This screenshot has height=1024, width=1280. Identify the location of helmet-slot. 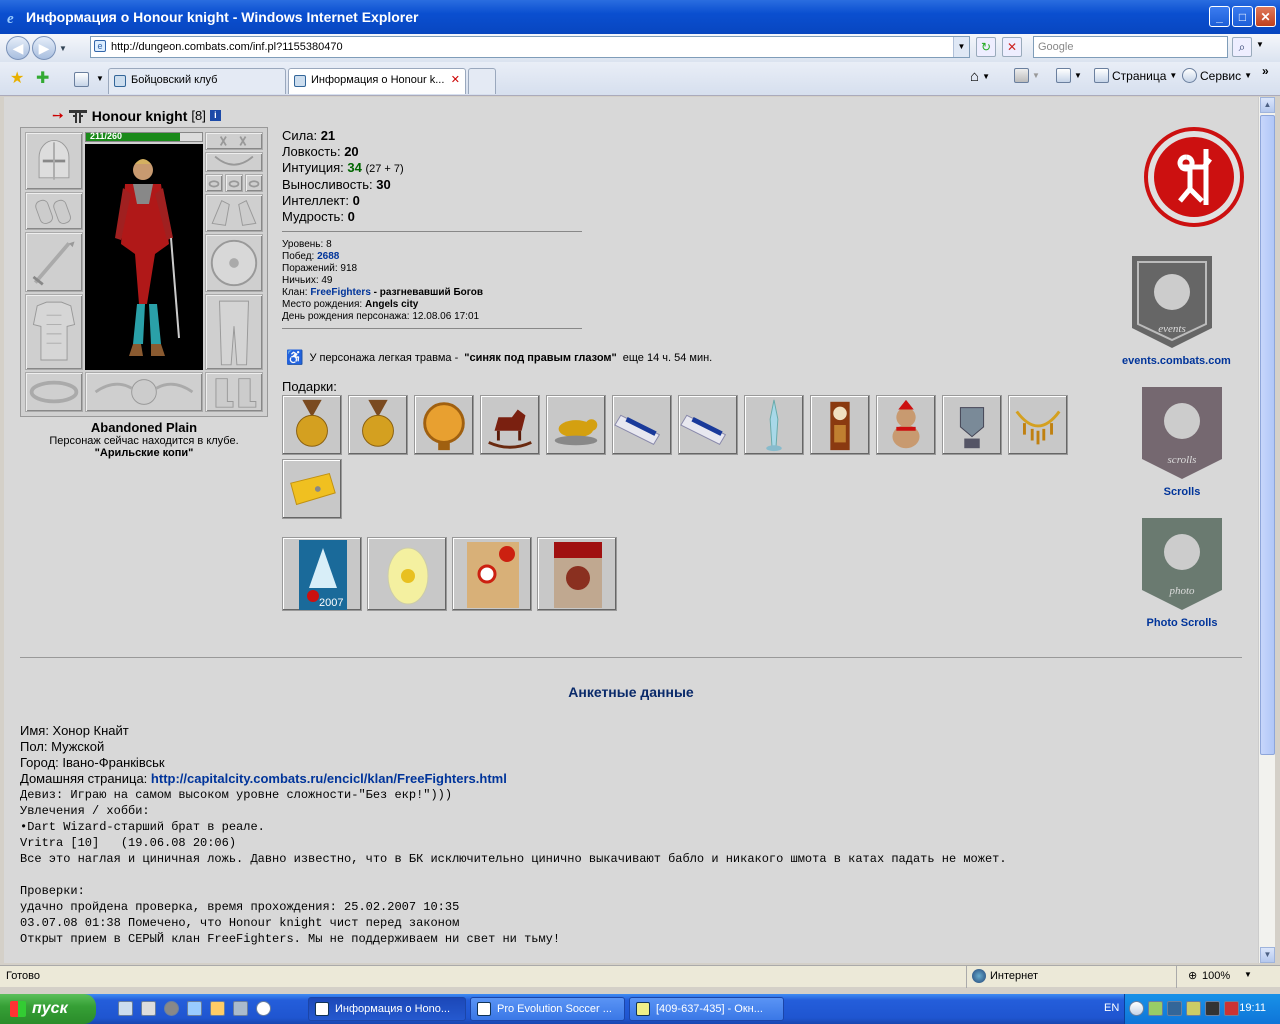
(54, 161).